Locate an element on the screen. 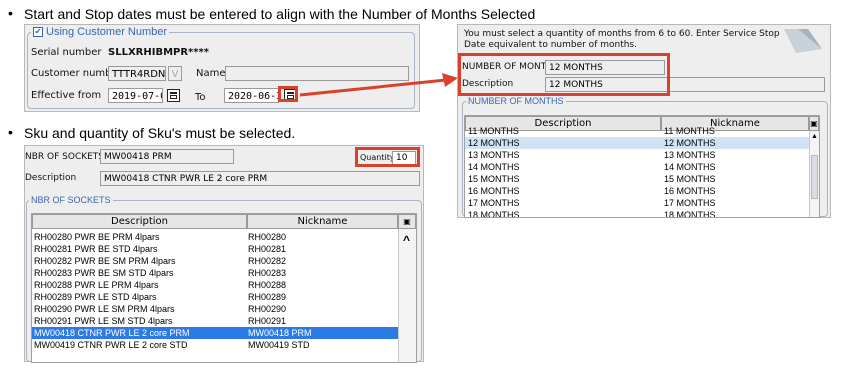 The image size is (850, 376). corner-graphic-icon is located at coordinates (803, 41).